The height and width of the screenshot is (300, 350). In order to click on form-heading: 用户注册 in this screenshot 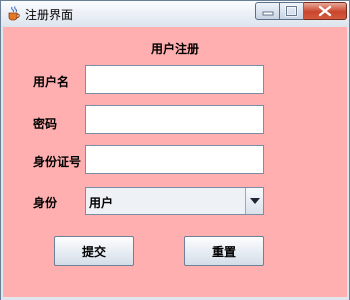, I will do `click(174, 49)`.